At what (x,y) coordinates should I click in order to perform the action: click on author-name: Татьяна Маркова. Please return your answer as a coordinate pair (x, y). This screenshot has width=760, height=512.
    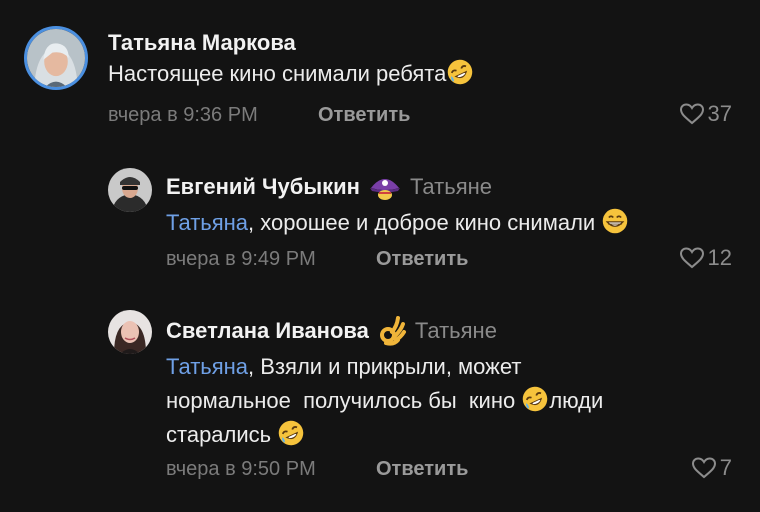
    Looking at the image, I should click on (202, 43).